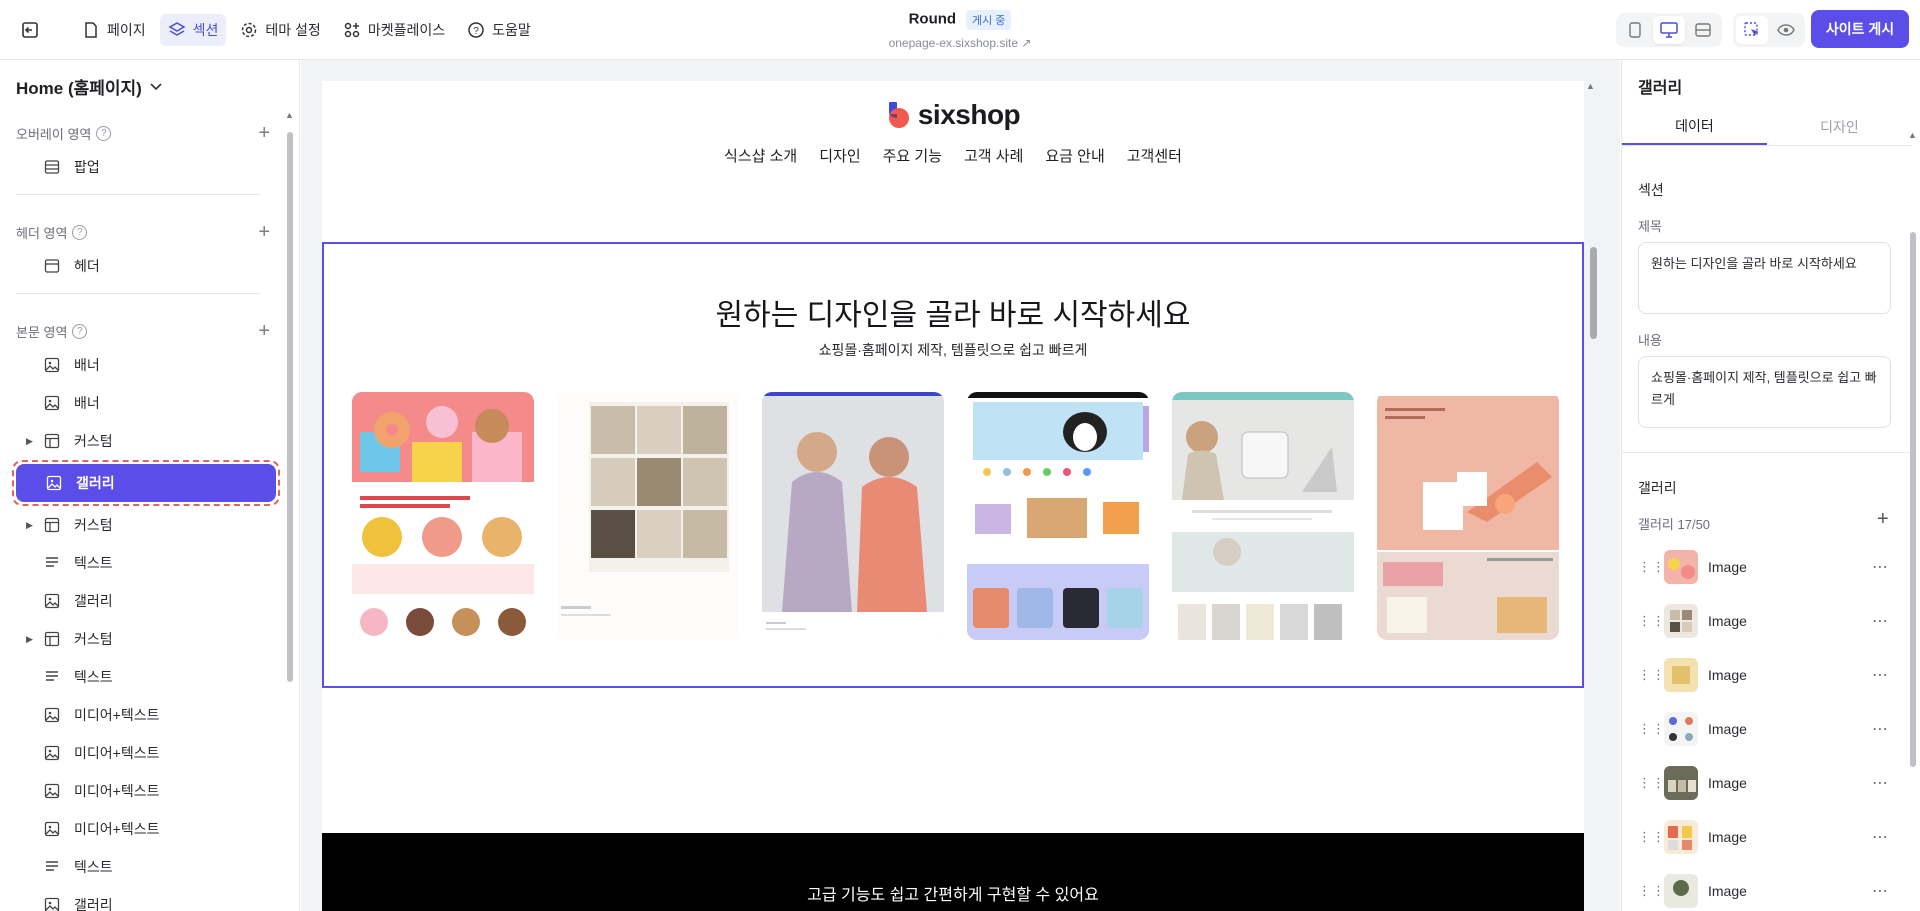 This screenshot has height=911, width=1920. Describe the element at coordinates (145, 232) in the screenshot. I see `group-header: 헤더 영역 ? +` at that location.